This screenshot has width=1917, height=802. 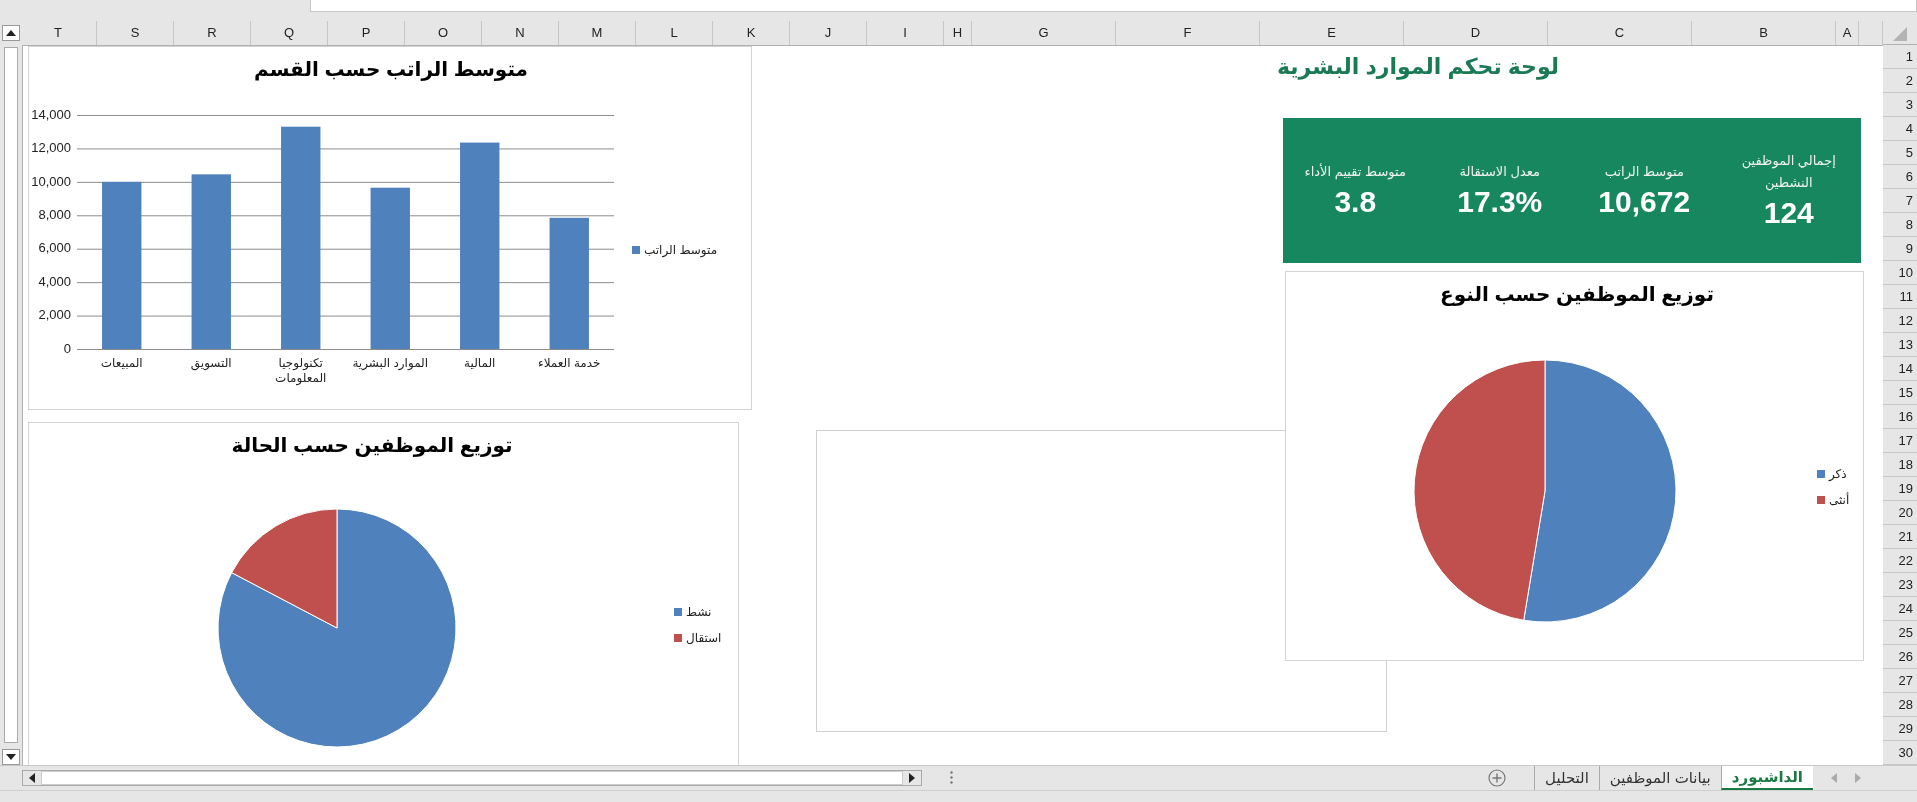 What do you see at coordinates (905, 32) in the screenshot?
I see `column-header: I` at bounding box center [905, 32].